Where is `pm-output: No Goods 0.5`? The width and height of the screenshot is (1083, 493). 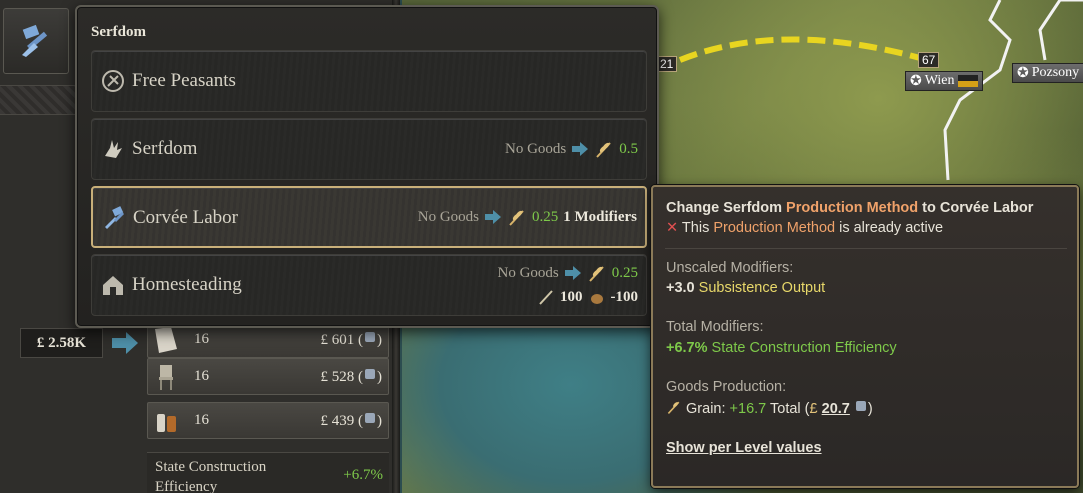
pm-output: No Goods 0.5 is located at coordinates (571, 149).